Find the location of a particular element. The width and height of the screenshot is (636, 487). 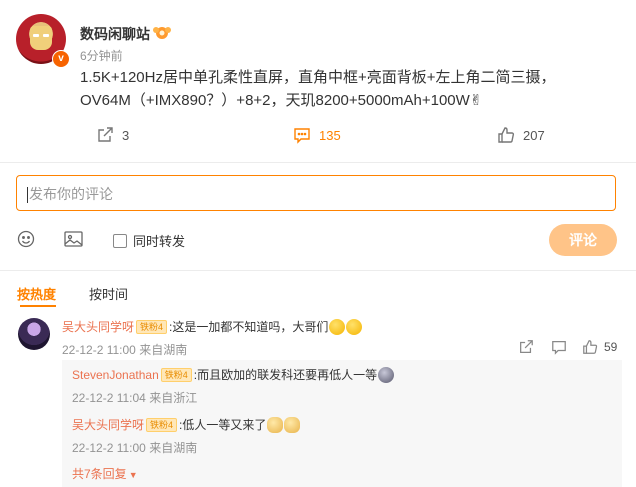

repost-icon is located at coordinates (105, 135).